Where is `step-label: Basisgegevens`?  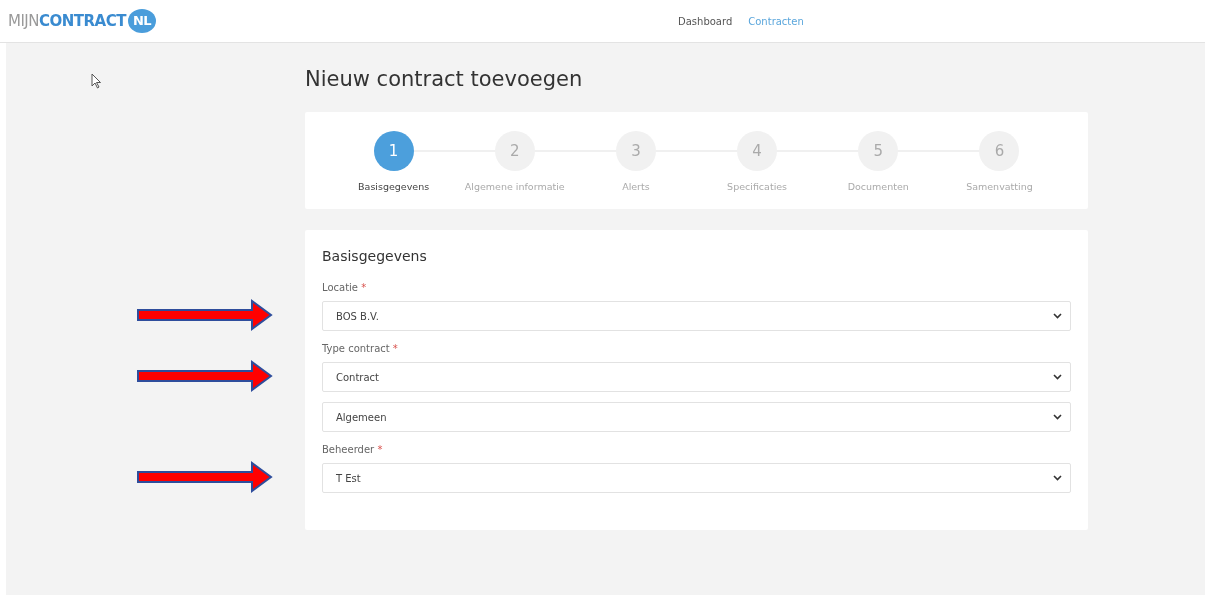
step-label: Basisgegevens is located at coordinates (394, 187).